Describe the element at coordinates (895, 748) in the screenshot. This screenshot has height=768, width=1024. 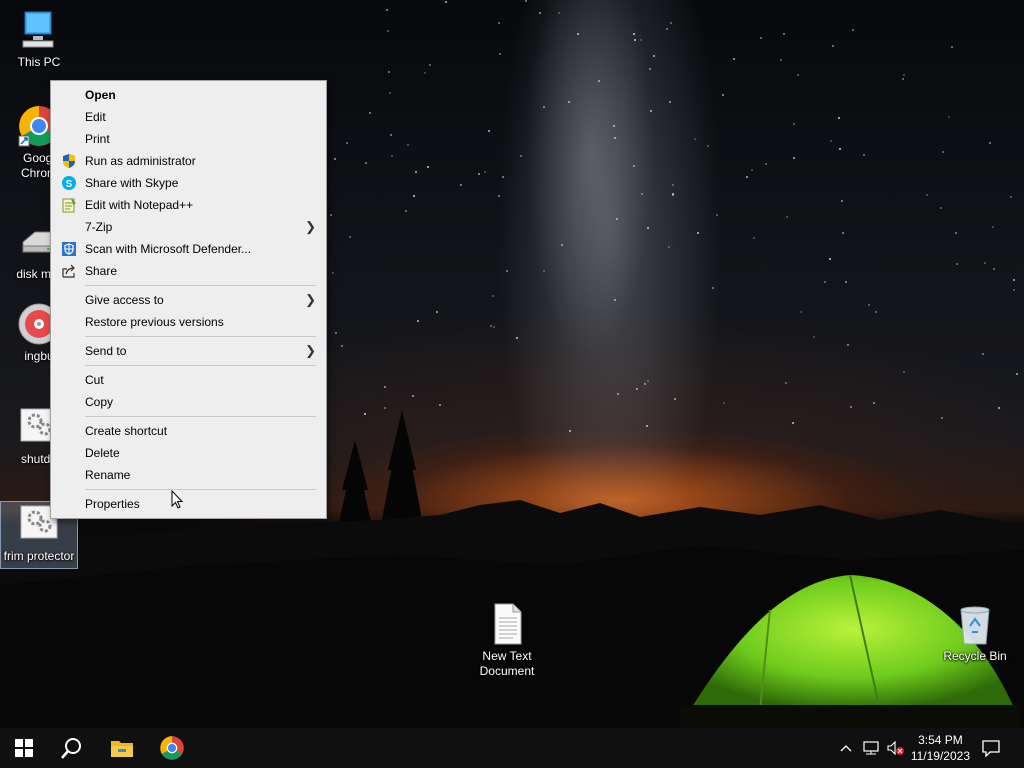
I see `volume-muted-icon` at that location.